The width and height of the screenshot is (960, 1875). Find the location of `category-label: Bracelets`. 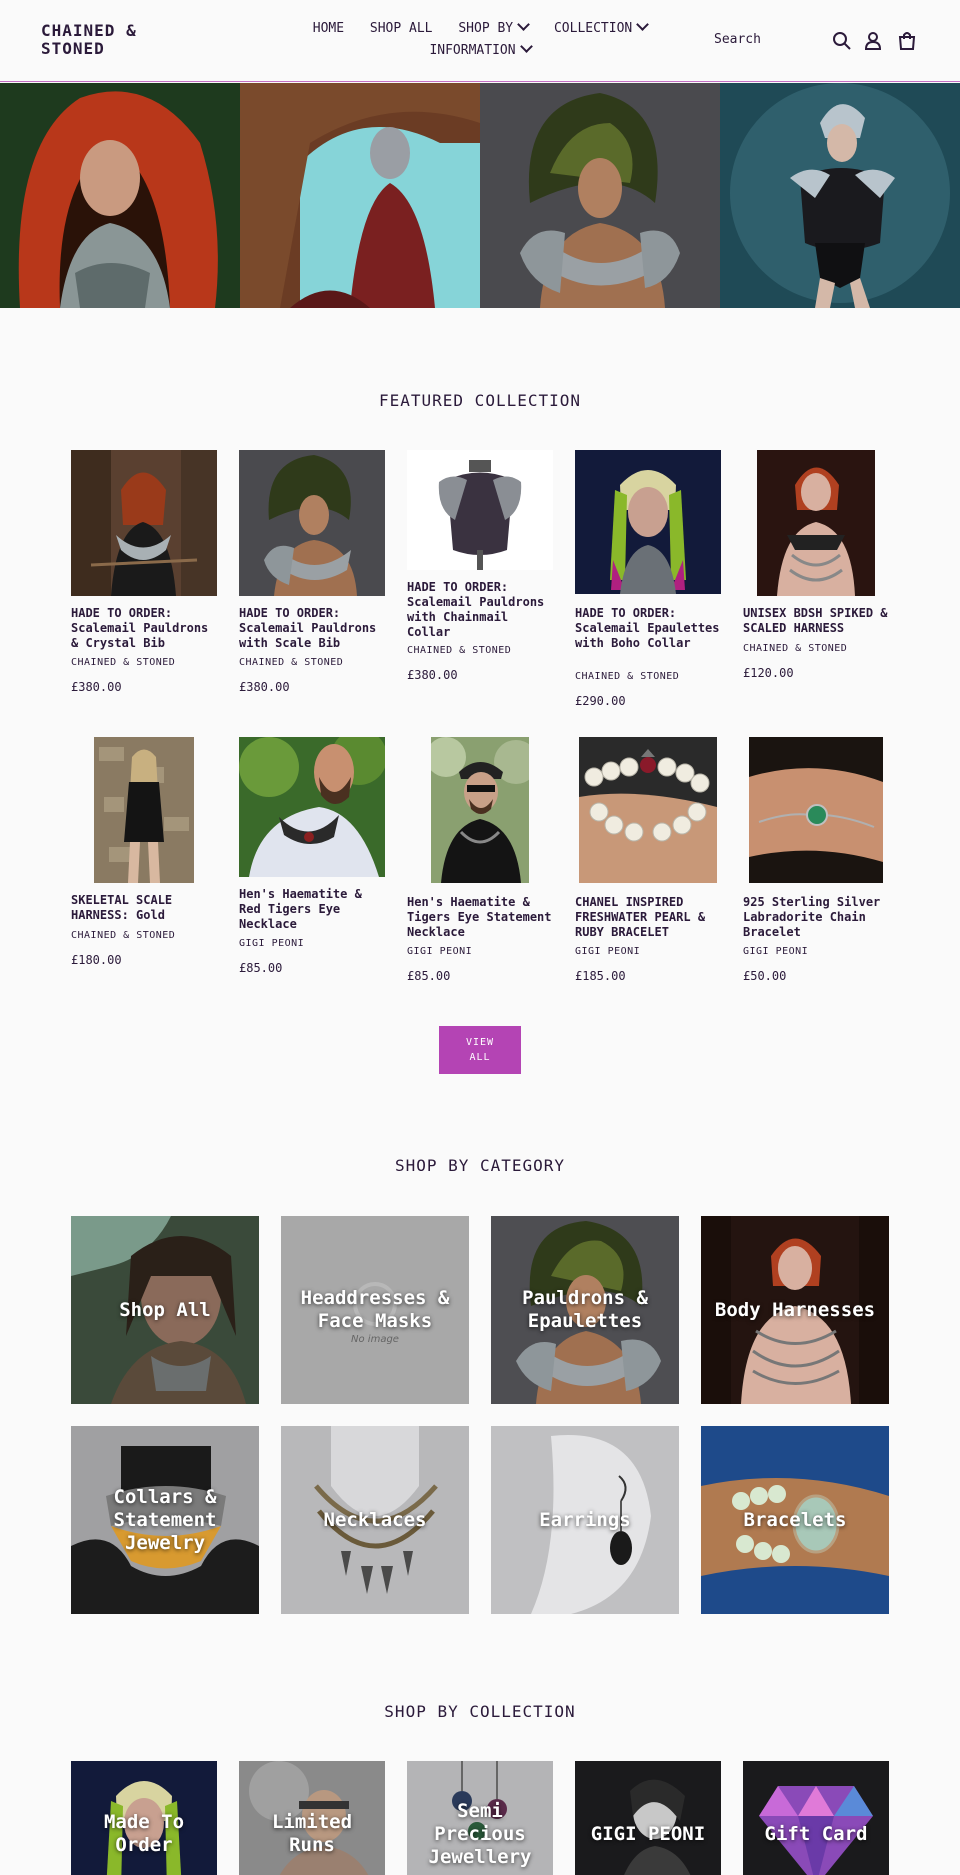

category-label: Bracelets is located at coordinates (795, 1519).